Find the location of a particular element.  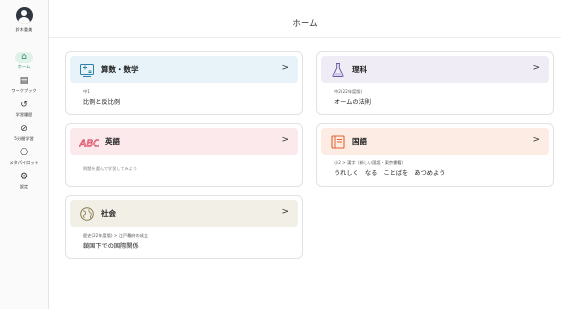

math-unit: 比例と反比例 is located at coordinates (102, 102).